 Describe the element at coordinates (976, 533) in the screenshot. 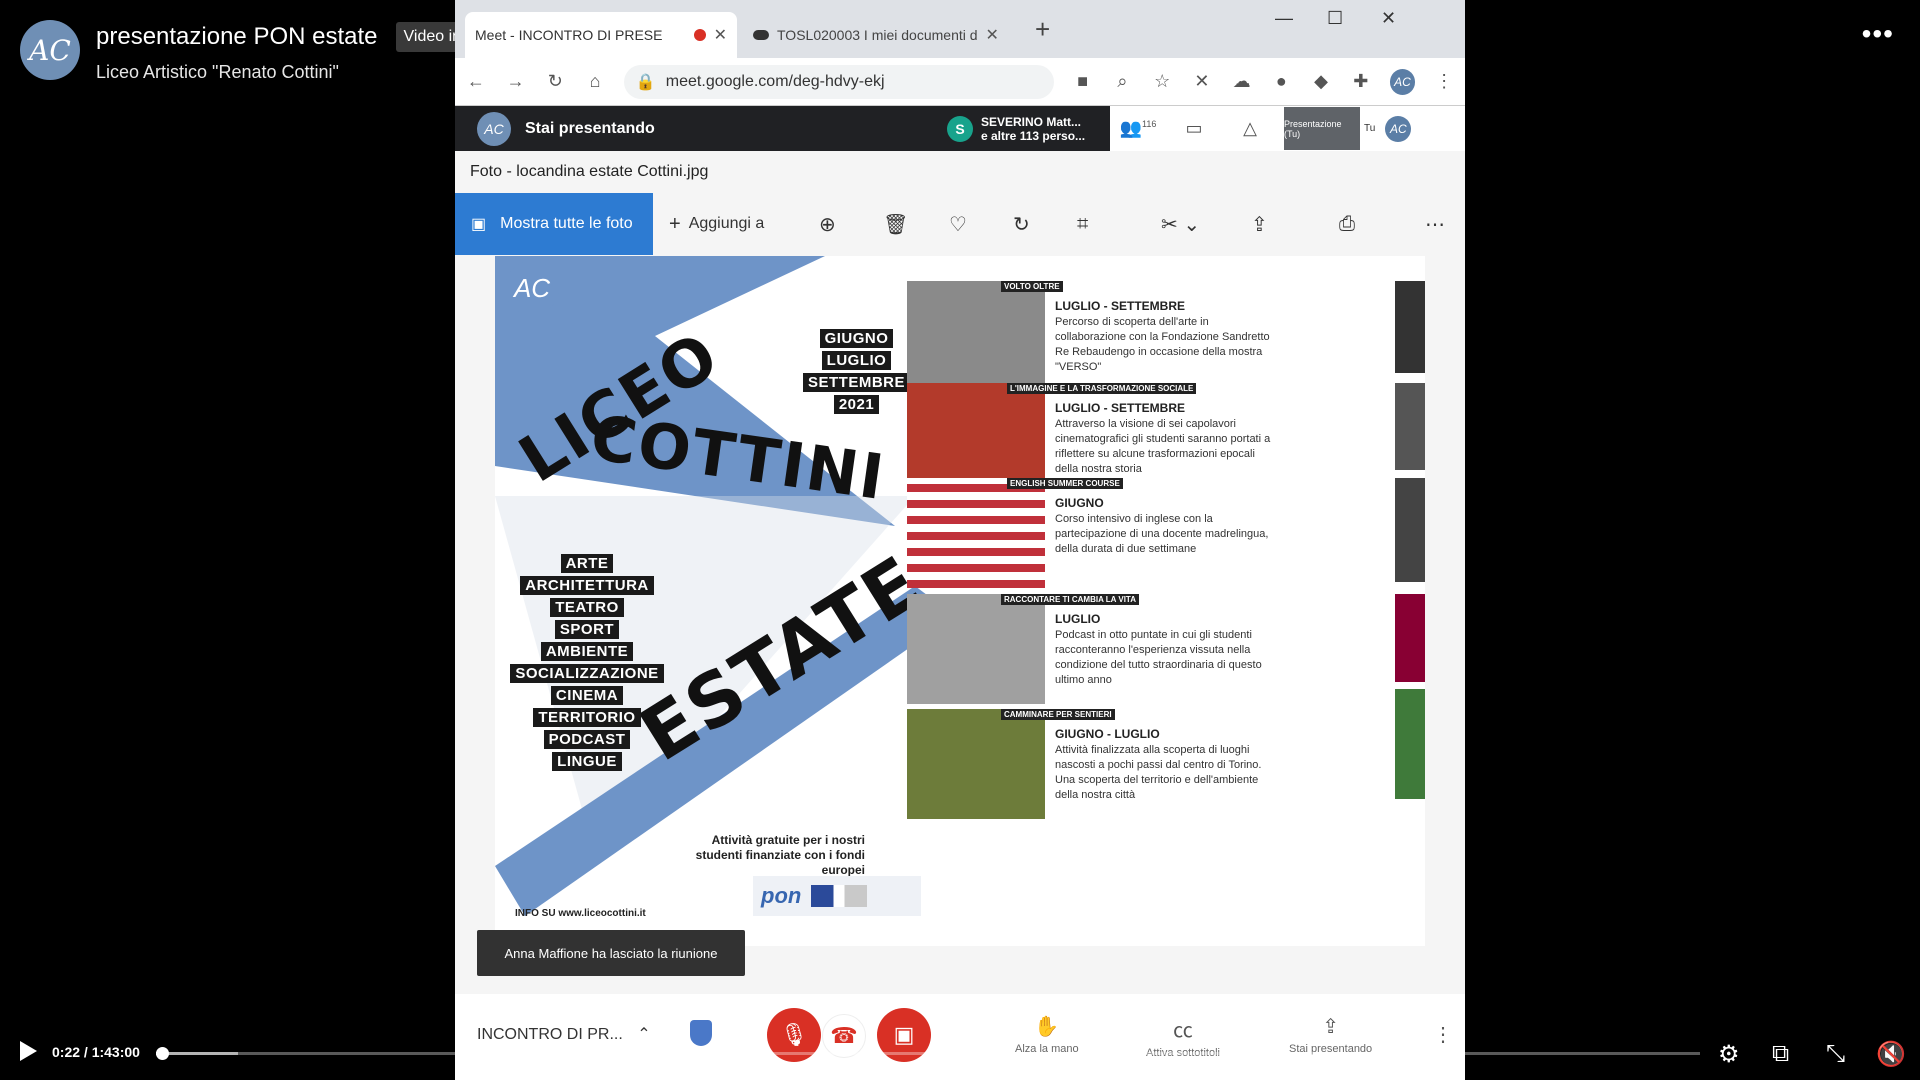

I see `card-image-flag` at that location.